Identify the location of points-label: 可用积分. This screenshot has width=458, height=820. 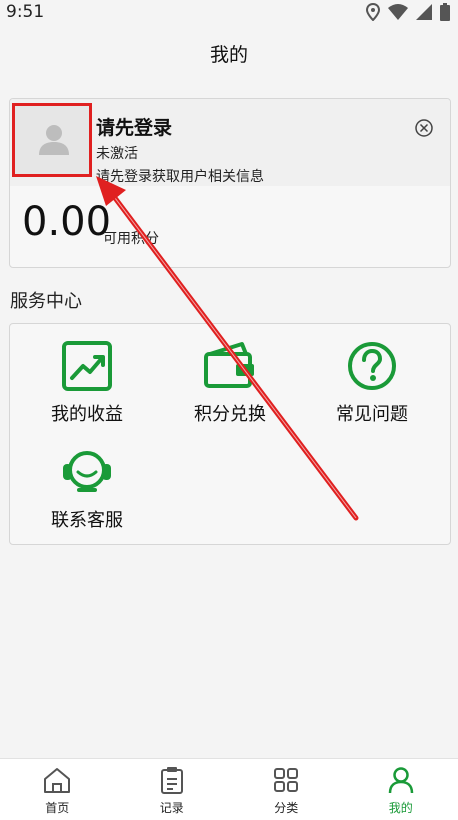
(131, 239).